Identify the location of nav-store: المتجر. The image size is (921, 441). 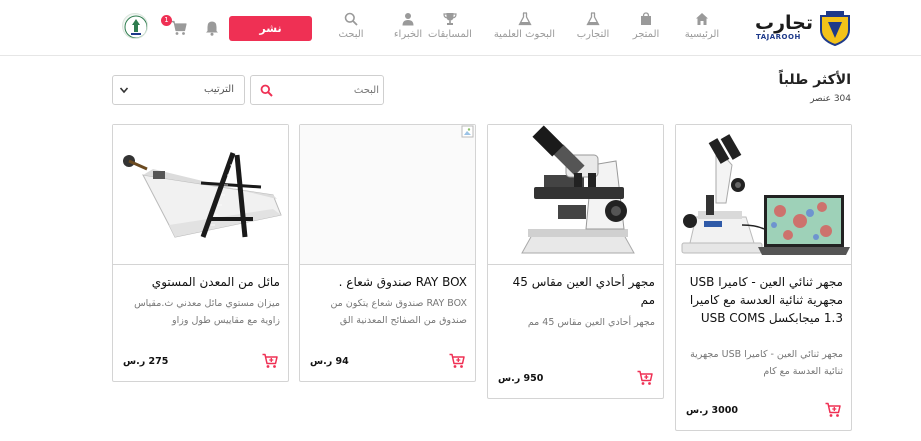
(646, 26).